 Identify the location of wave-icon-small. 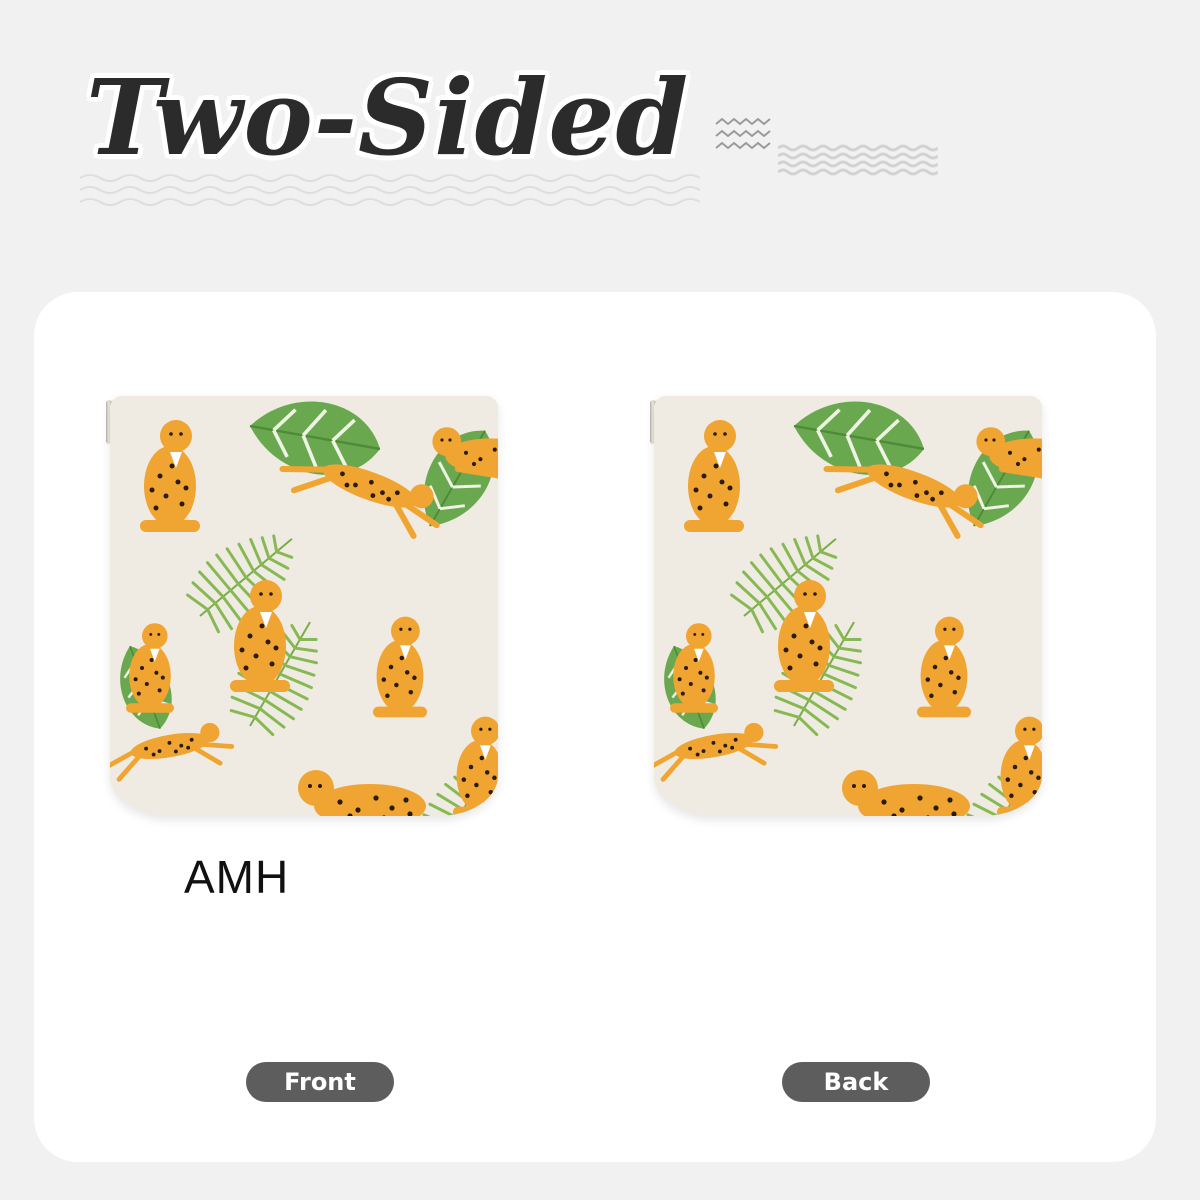
(743, 133).